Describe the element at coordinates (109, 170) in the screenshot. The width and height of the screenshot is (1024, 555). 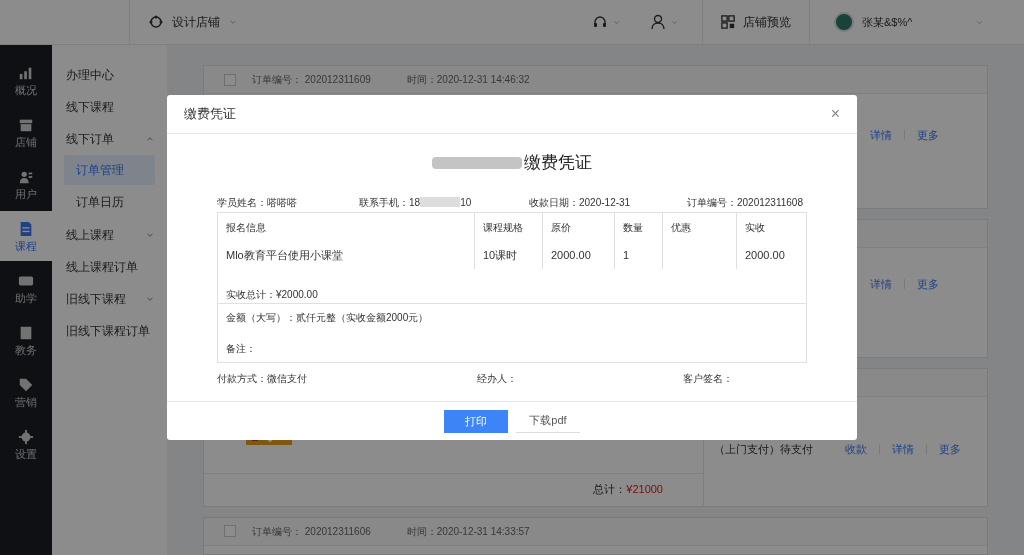
I see `submenu-item: 订单管理` at that location.